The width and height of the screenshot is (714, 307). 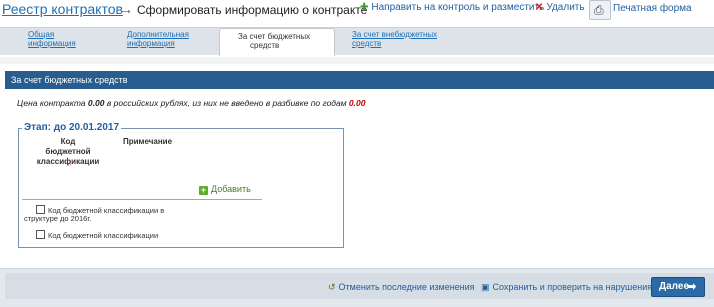 I want to click on next-label: Далее, so click(x=674, y=286).